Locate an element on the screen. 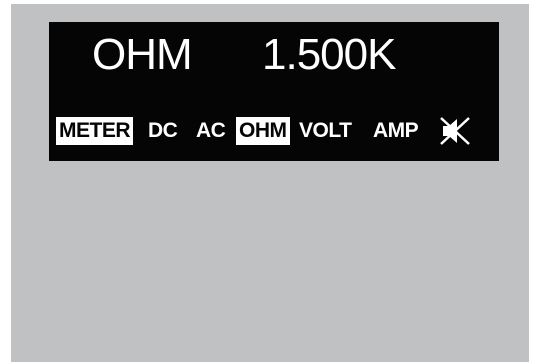  mode-button-ac: AC is located at coordinates (211, 131).